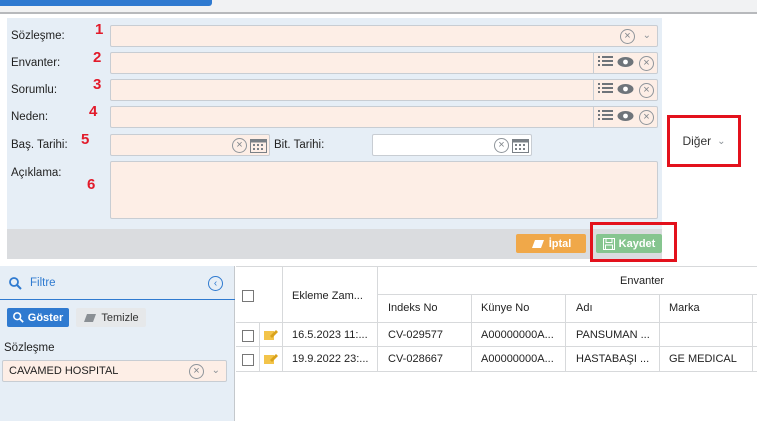  I want to click on annotation-4: 4, so click(93, 111).